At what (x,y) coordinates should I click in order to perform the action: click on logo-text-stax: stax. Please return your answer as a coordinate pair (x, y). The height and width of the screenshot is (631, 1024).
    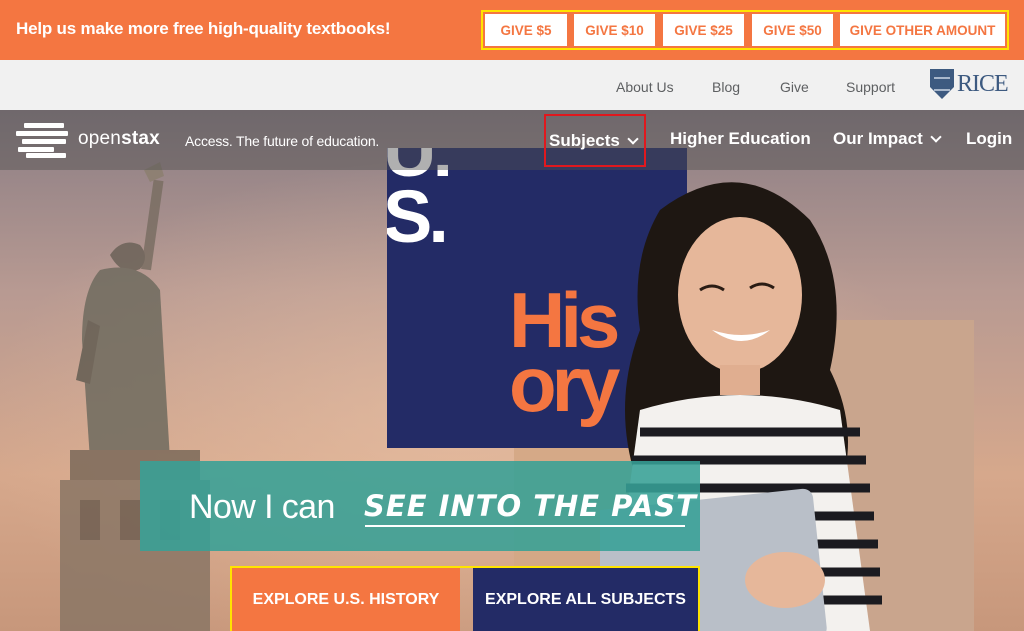
    Looking at the image, I should click on (140, 138).